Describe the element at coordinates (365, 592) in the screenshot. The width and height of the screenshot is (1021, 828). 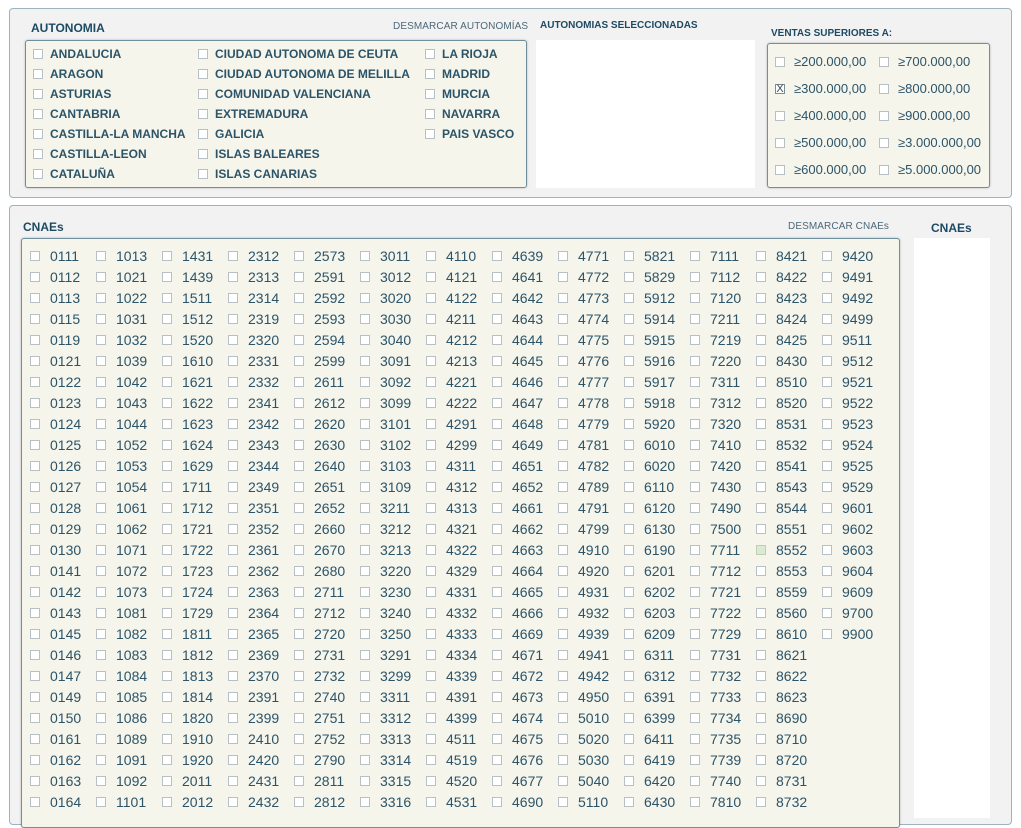
I see `cnae-5-16-checkbox` at that location.